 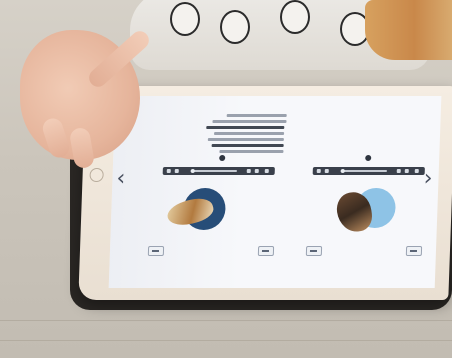 I want to click on viewer-toolbar-left, so click(x=218, y=171).